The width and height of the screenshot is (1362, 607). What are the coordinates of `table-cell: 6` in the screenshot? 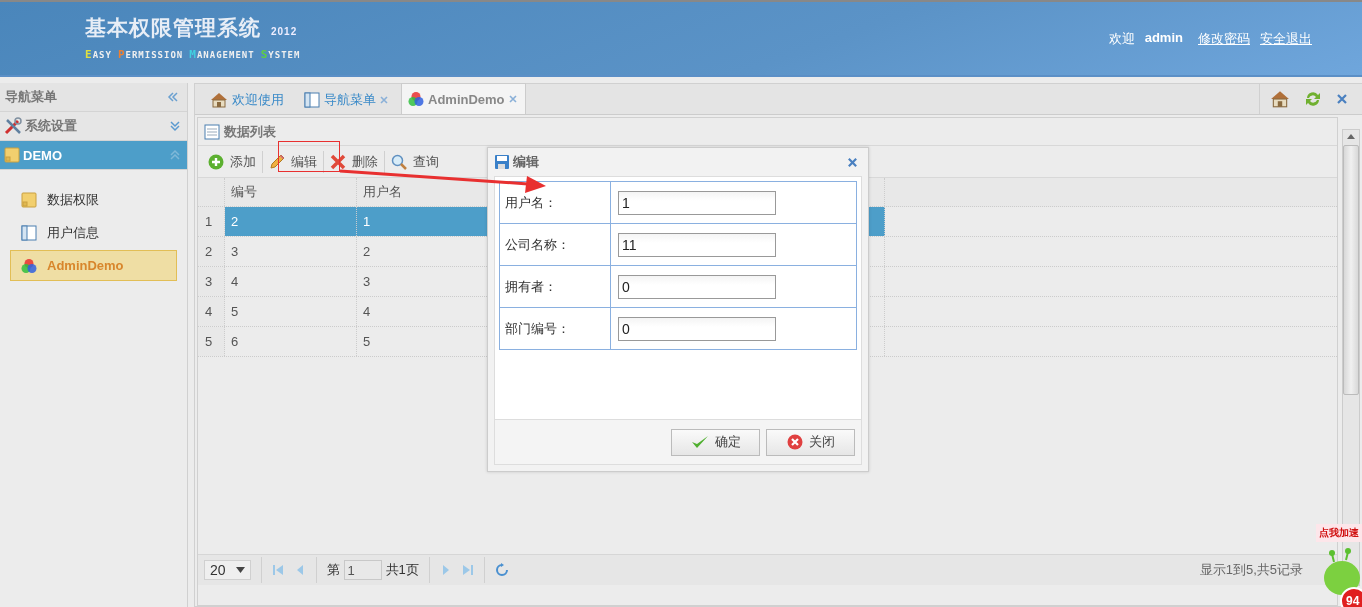 It's located at (291, 341).